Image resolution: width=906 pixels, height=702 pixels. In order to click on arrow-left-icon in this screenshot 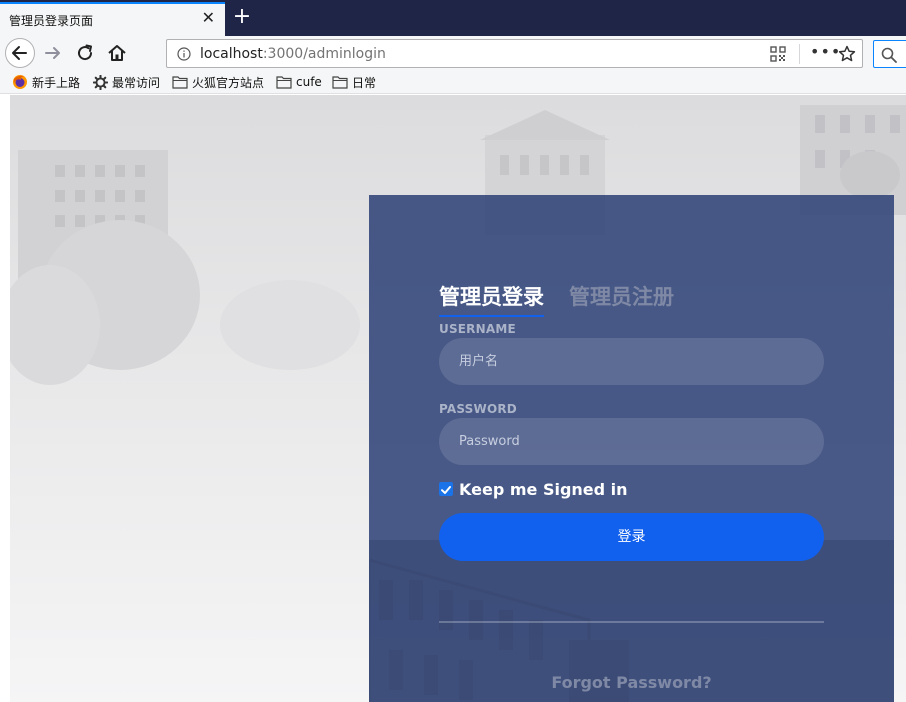, I will do `click(19, 53)`.